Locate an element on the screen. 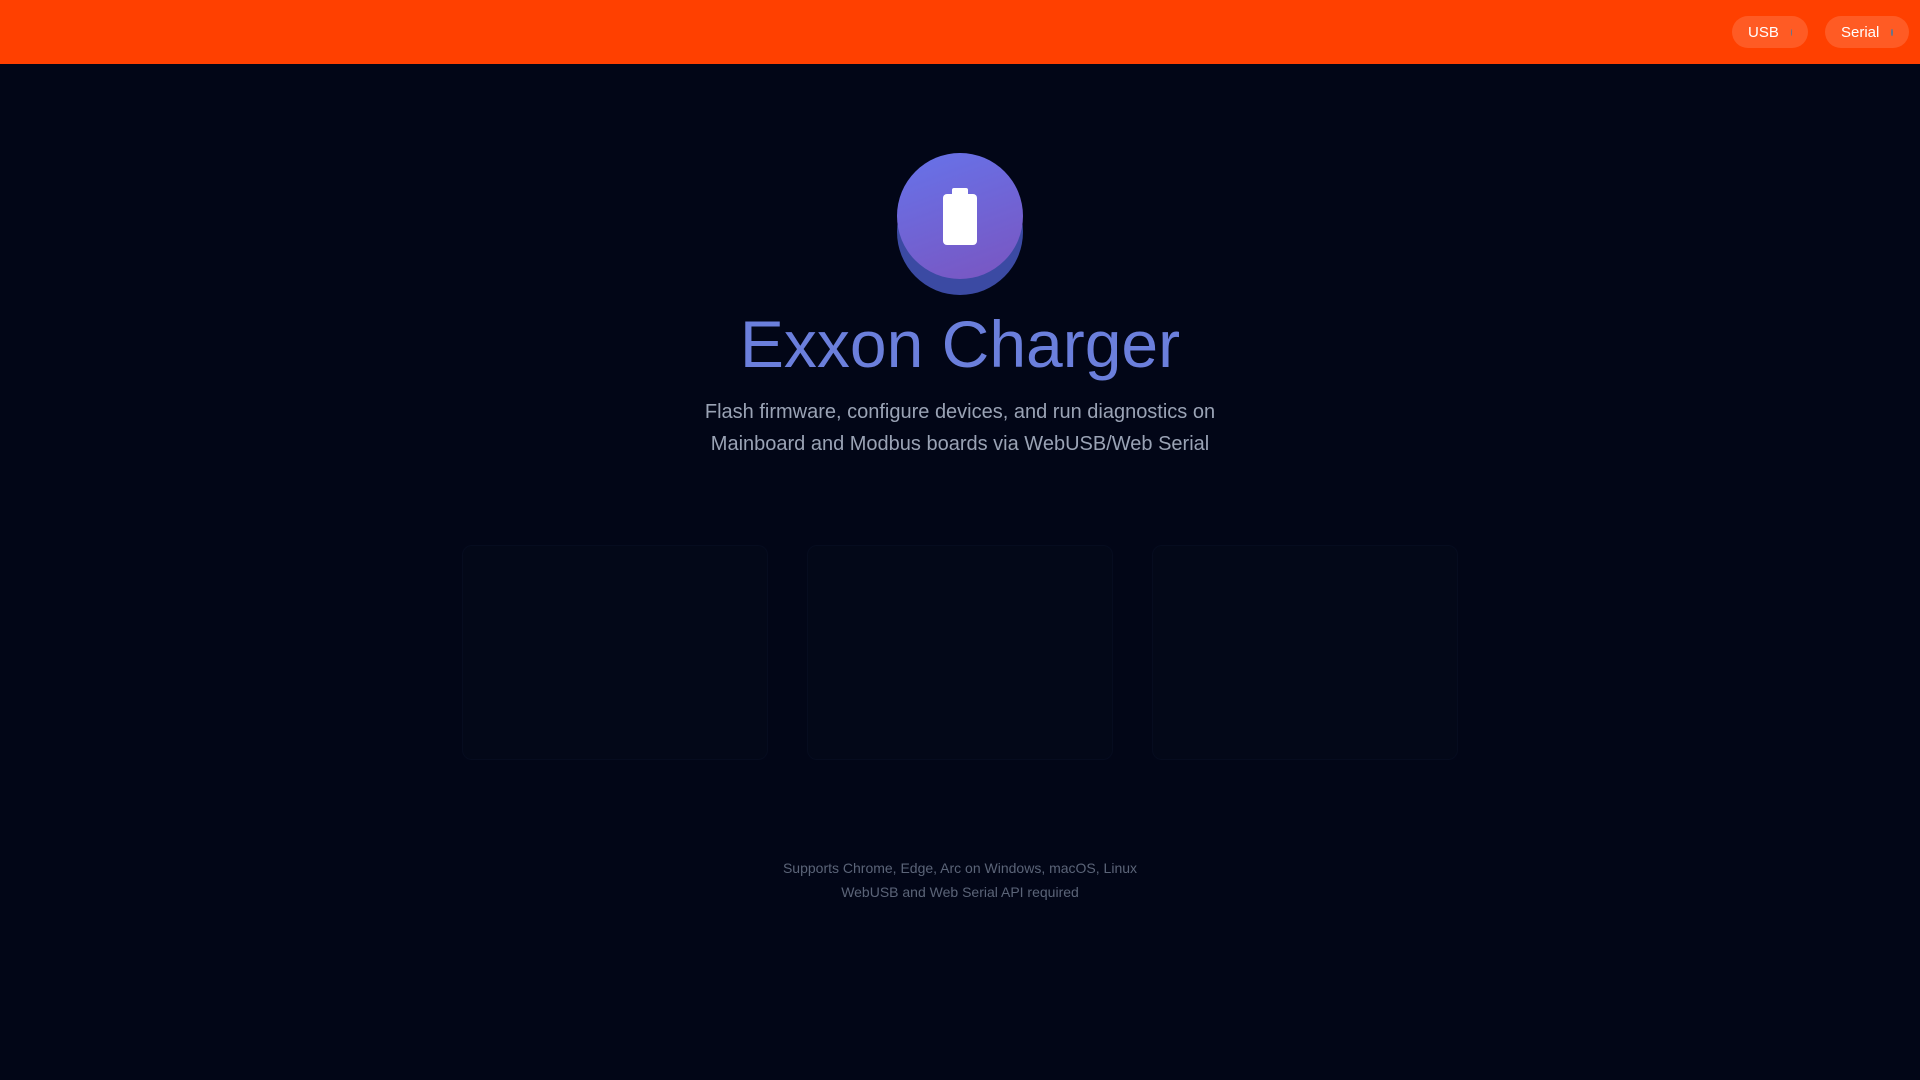  serial-status-button: Serial is located at coordinates (1867, 32).